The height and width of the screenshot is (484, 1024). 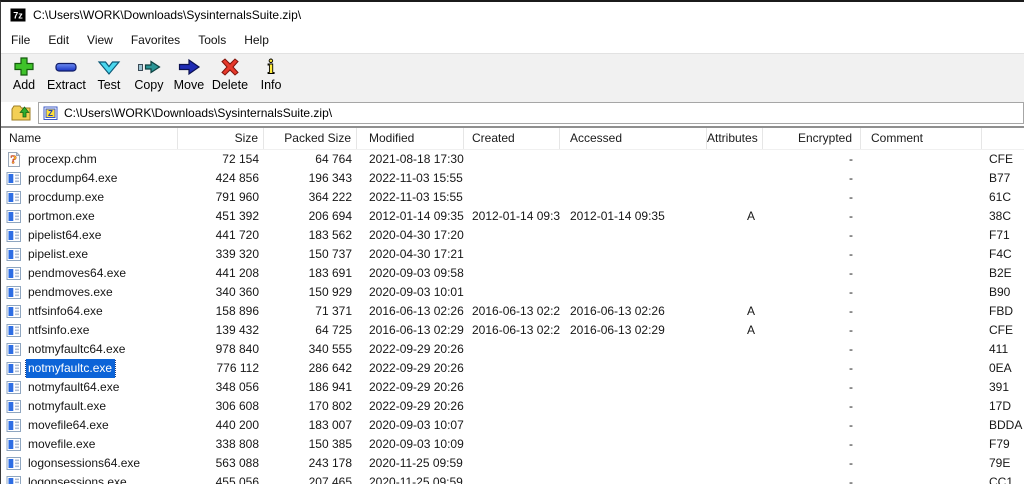 I want to click on copy-icon, so click(x=149, y=67).